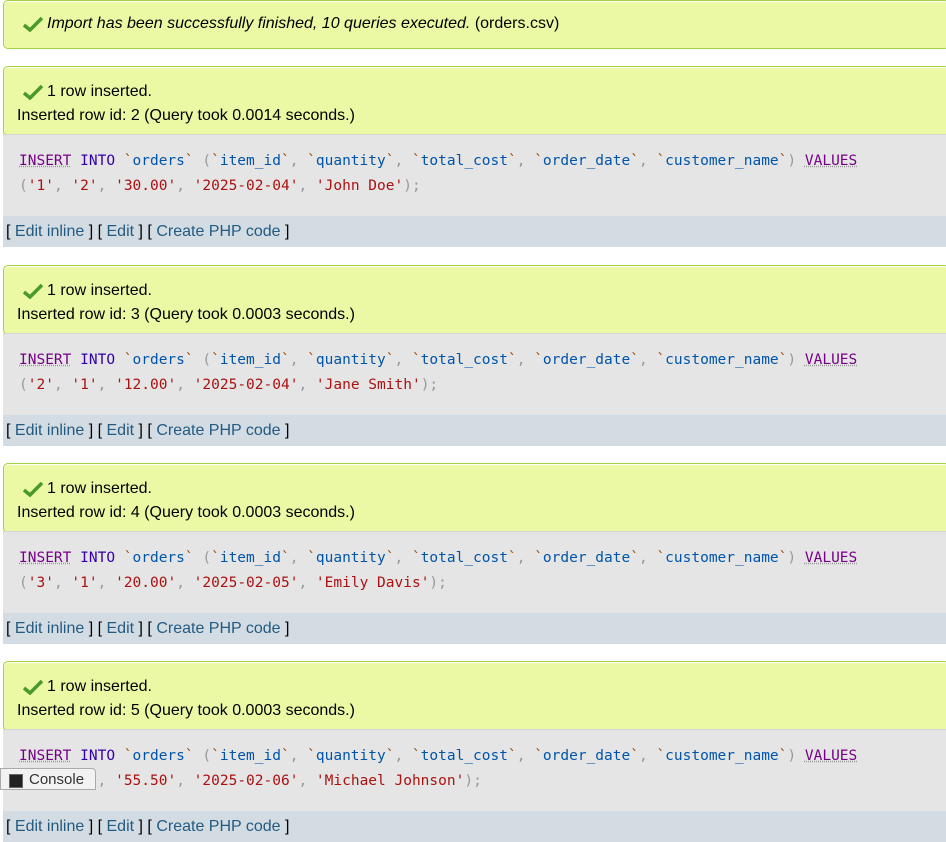  Describe the element at coordinates (246, 780) in the screenshot. I see `sql-value: 2025-02-06` at that location.